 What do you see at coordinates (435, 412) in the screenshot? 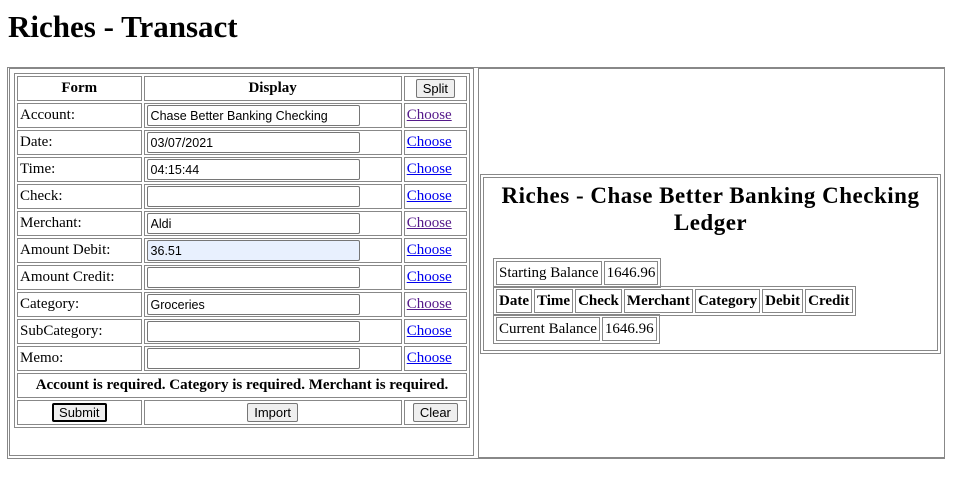
I see `clear-button: Clear` at bounding box center [435, 412].